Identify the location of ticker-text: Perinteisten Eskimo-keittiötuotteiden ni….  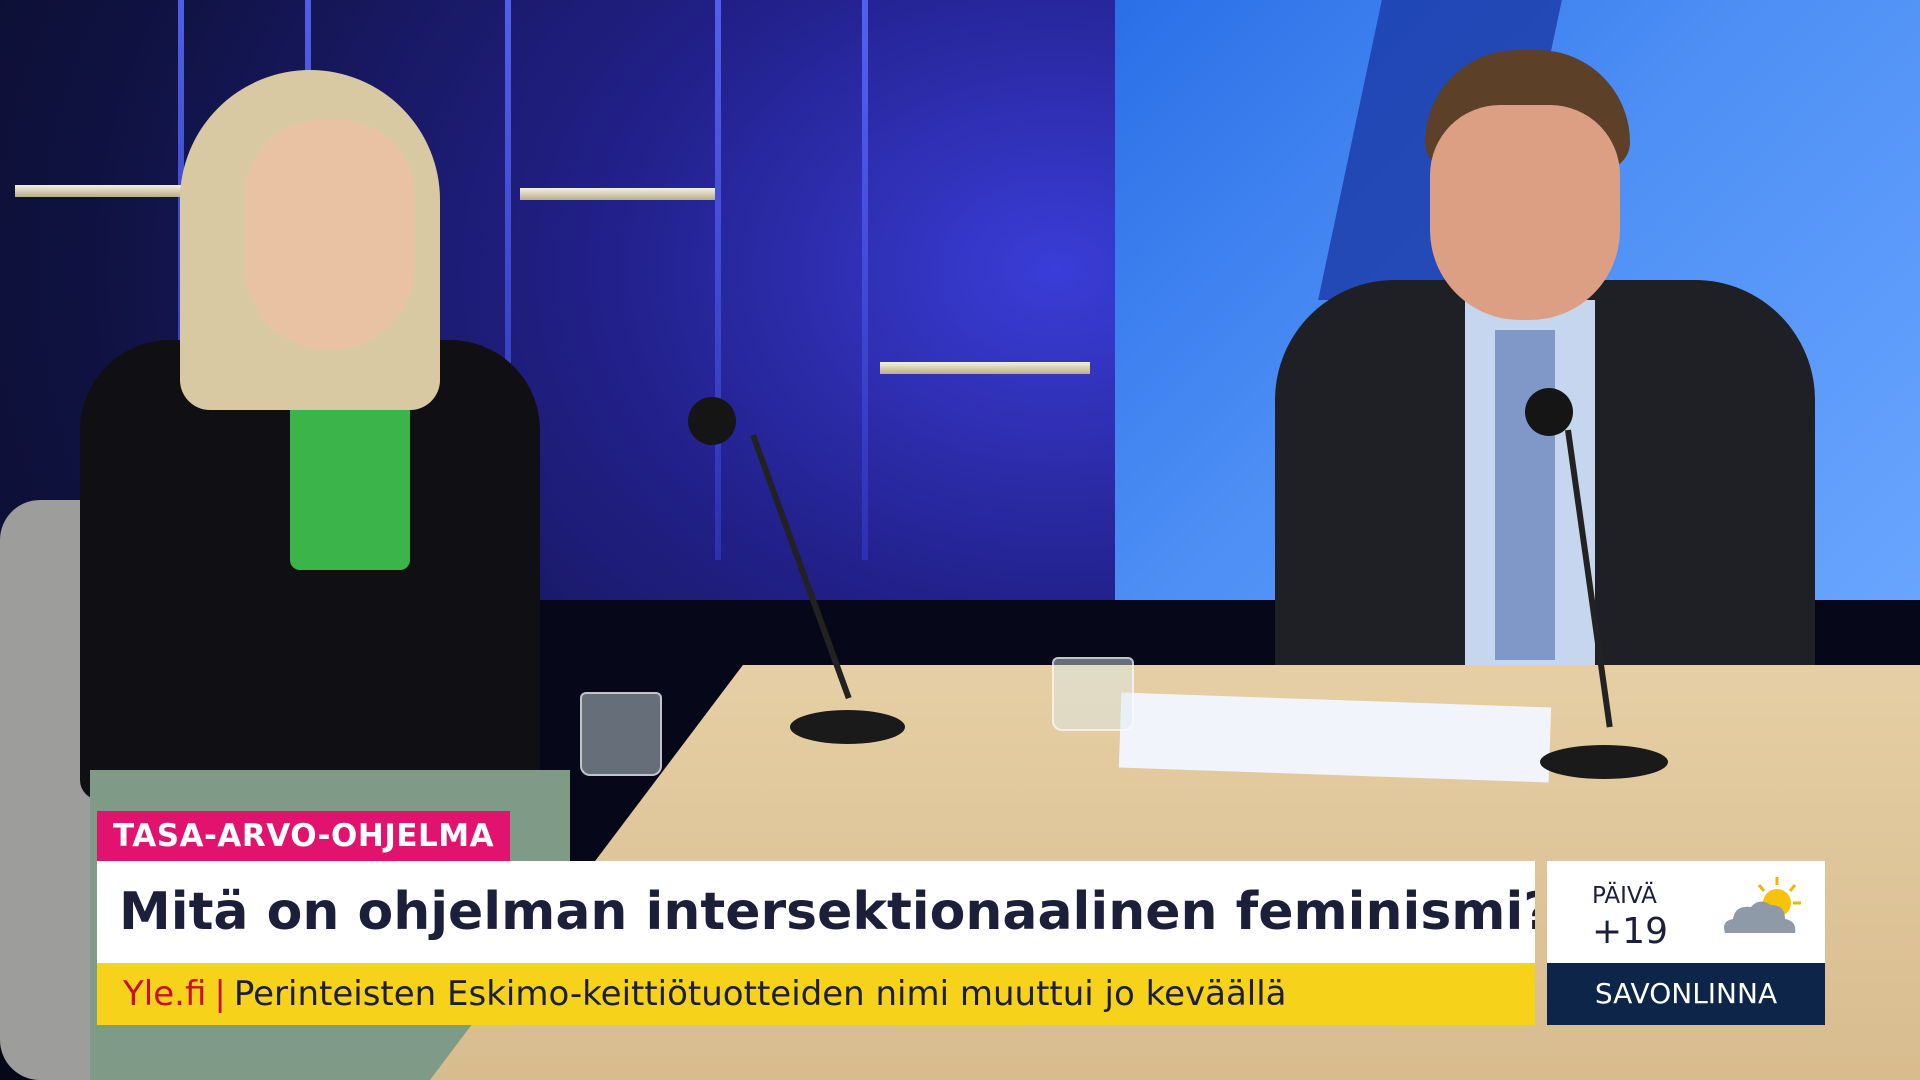
(760, 994).